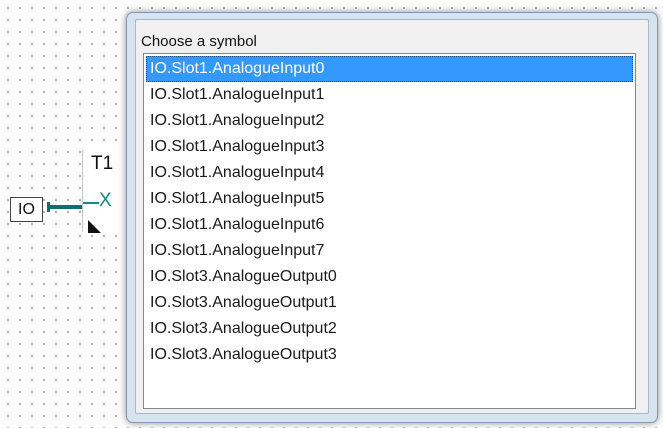 Image resolution: width=663 pixels, height=428 pixels. I want to click on list-item: IO.Slot1.AnalogueInput1, so click(389, 95).